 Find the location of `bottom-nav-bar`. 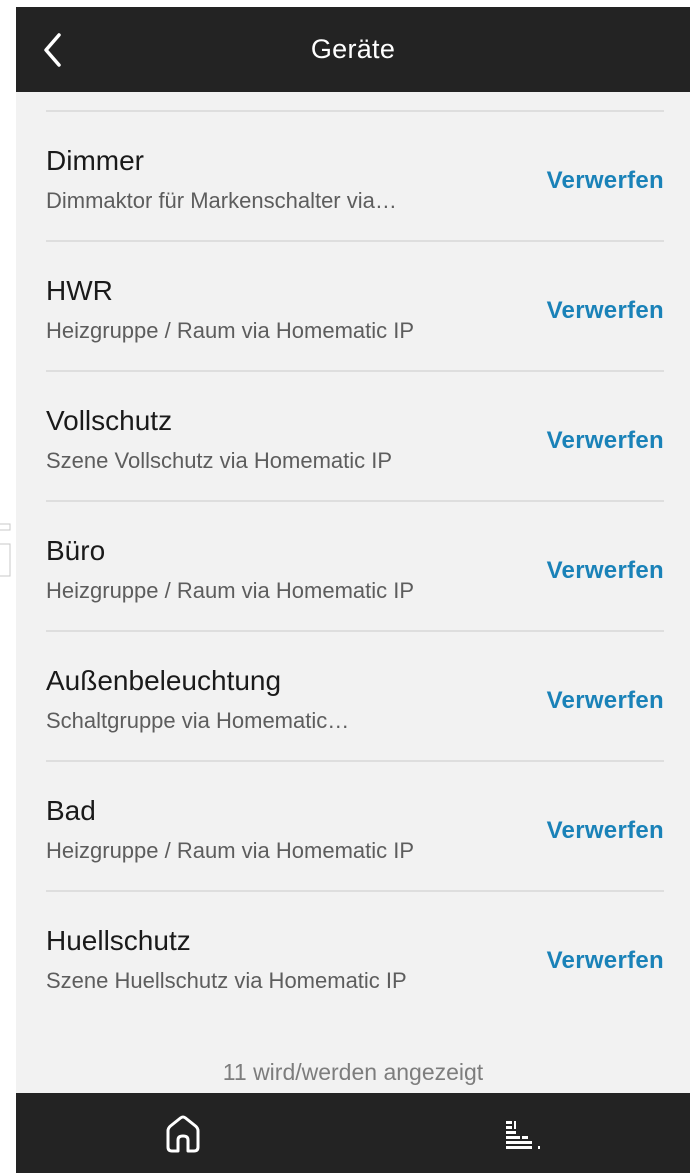

bottom-nav-bar is located at coordinates (353, 1133).